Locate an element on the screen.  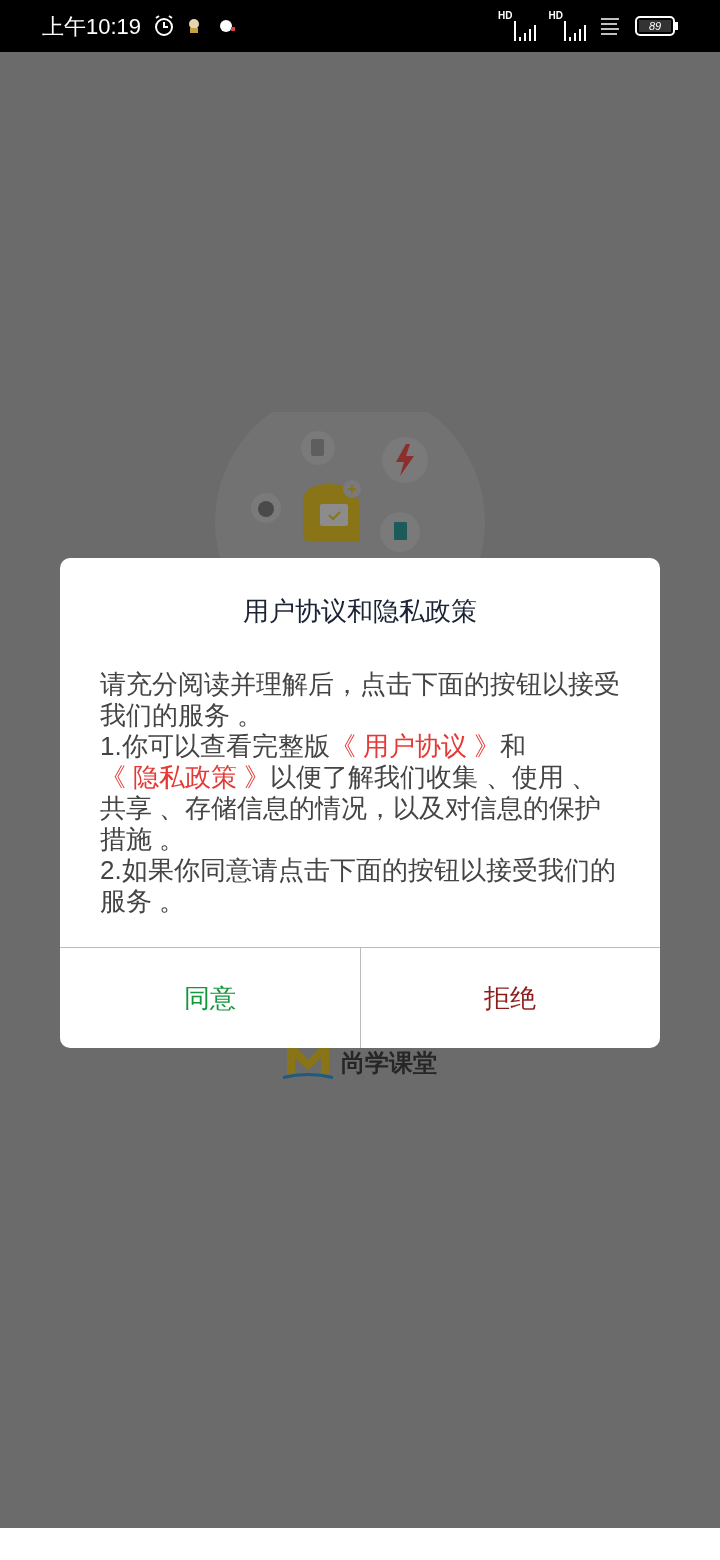
policy-link: 《 隐私政策 》 is located at coordinates (185, 777).